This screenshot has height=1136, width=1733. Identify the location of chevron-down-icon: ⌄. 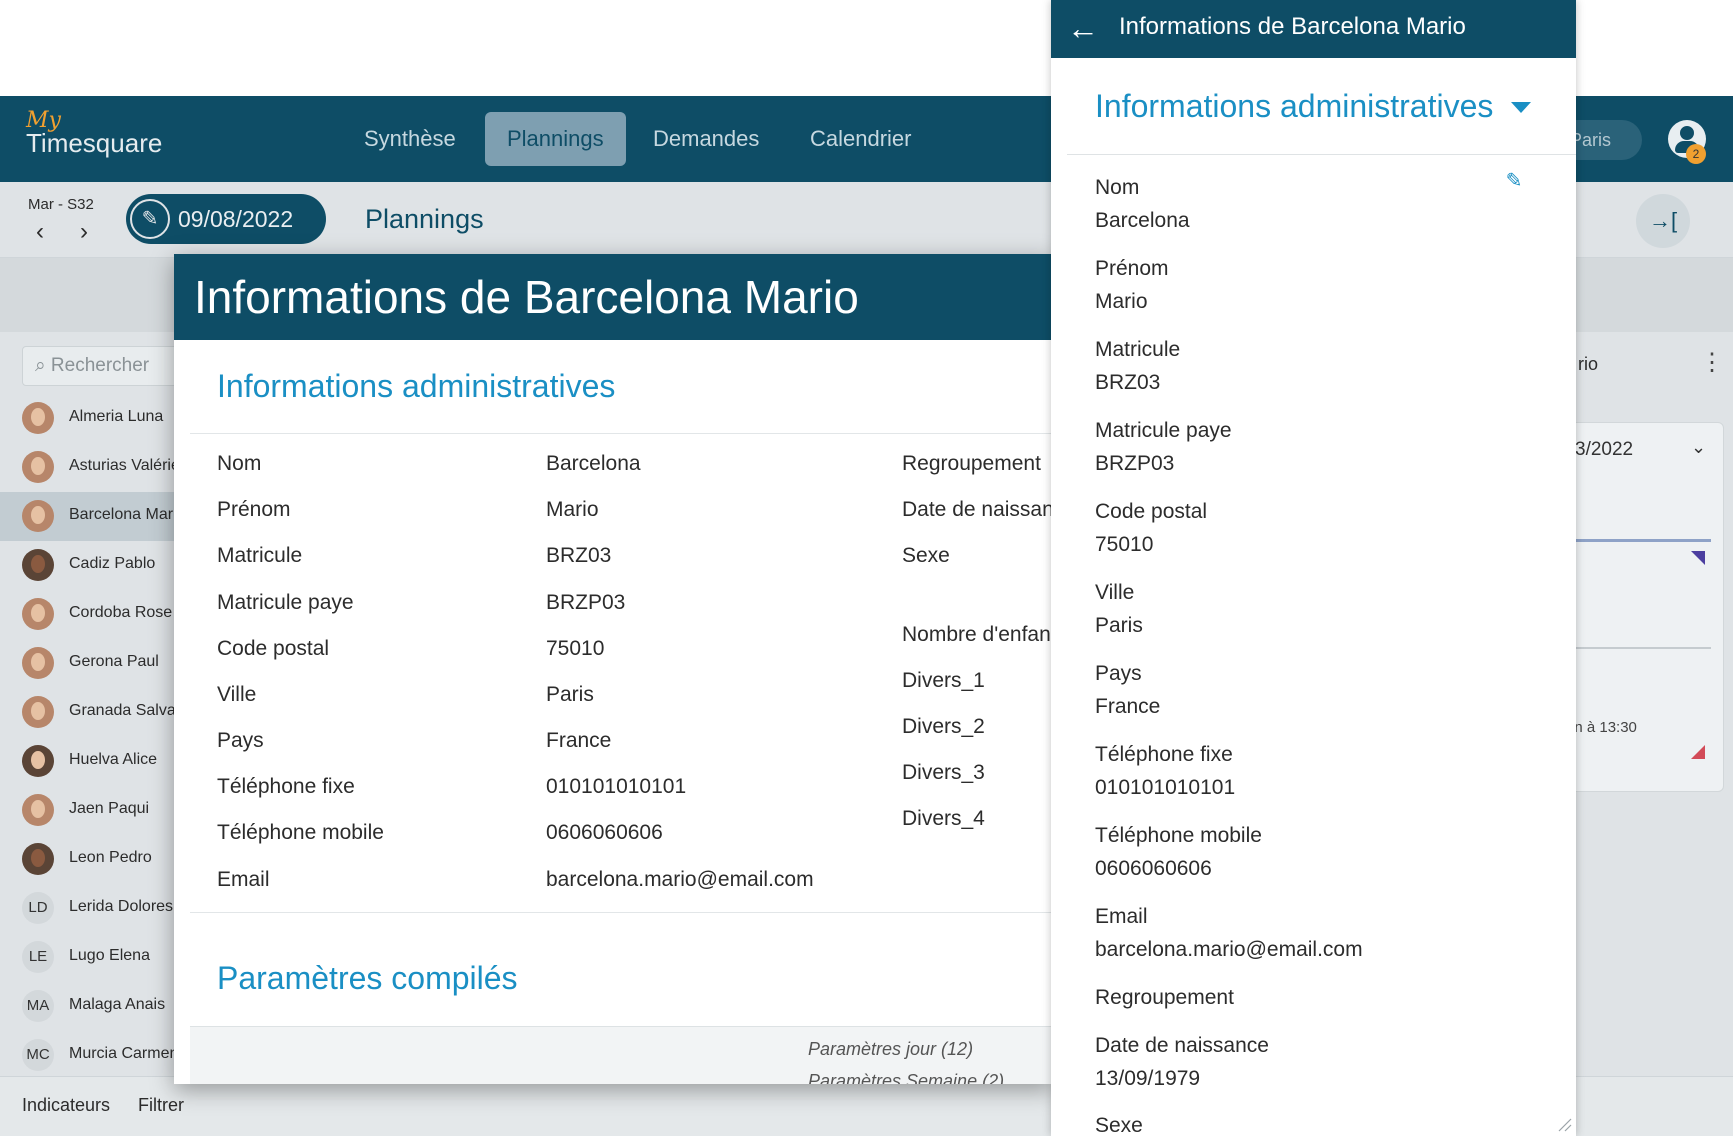
(1698, 447).